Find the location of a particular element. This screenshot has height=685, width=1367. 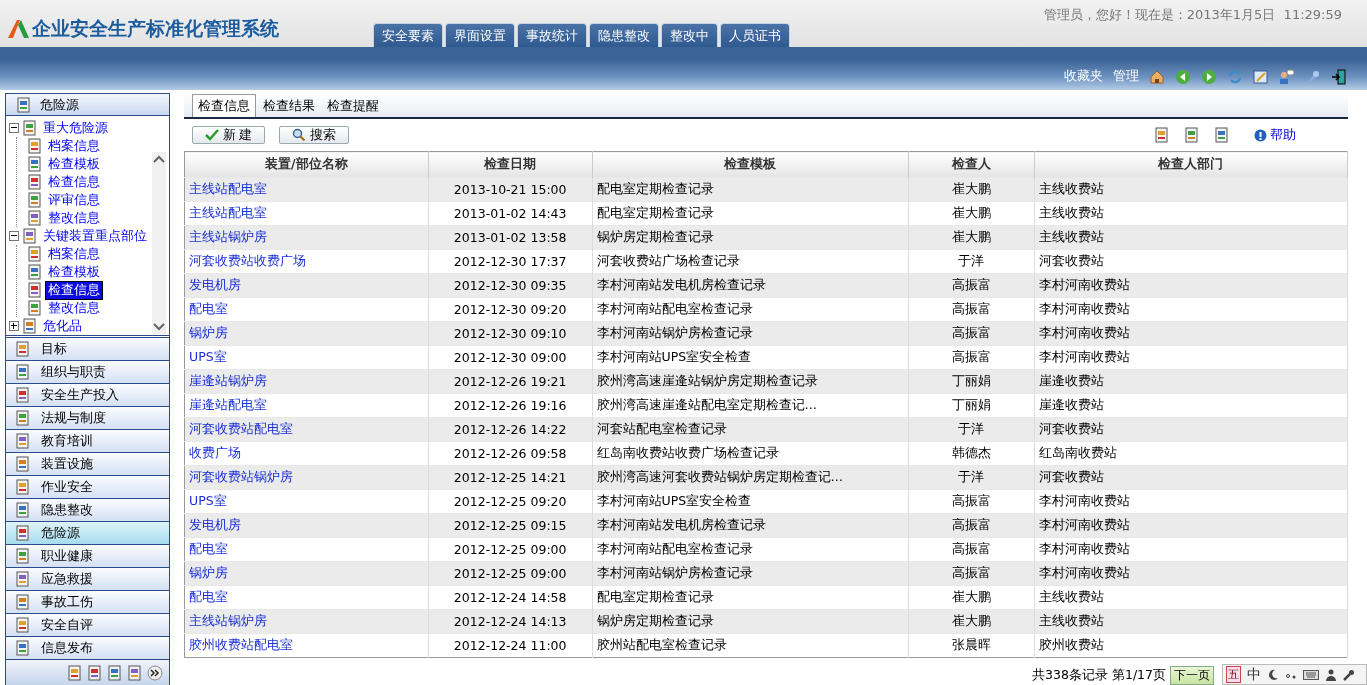

tab: 检查信息 is located at coordinates (224, 105).